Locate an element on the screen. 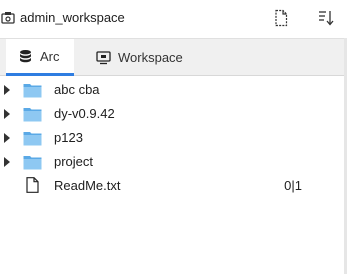 Image resolution: width=347 pixels, height=274 pixels. tree-item-label: dy-v0.9.42 is located at coordinates (84, 113).